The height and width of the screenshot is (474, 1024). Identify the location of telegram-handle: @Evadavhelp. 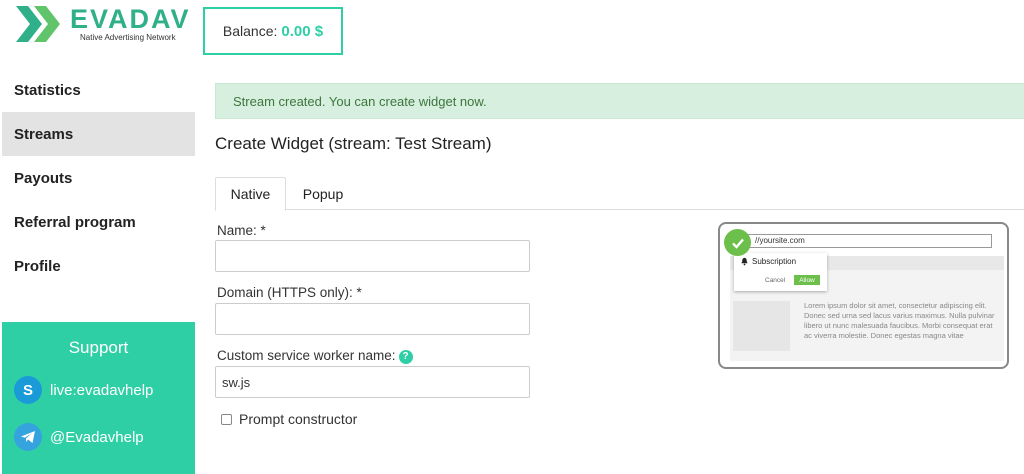
(97, 437).